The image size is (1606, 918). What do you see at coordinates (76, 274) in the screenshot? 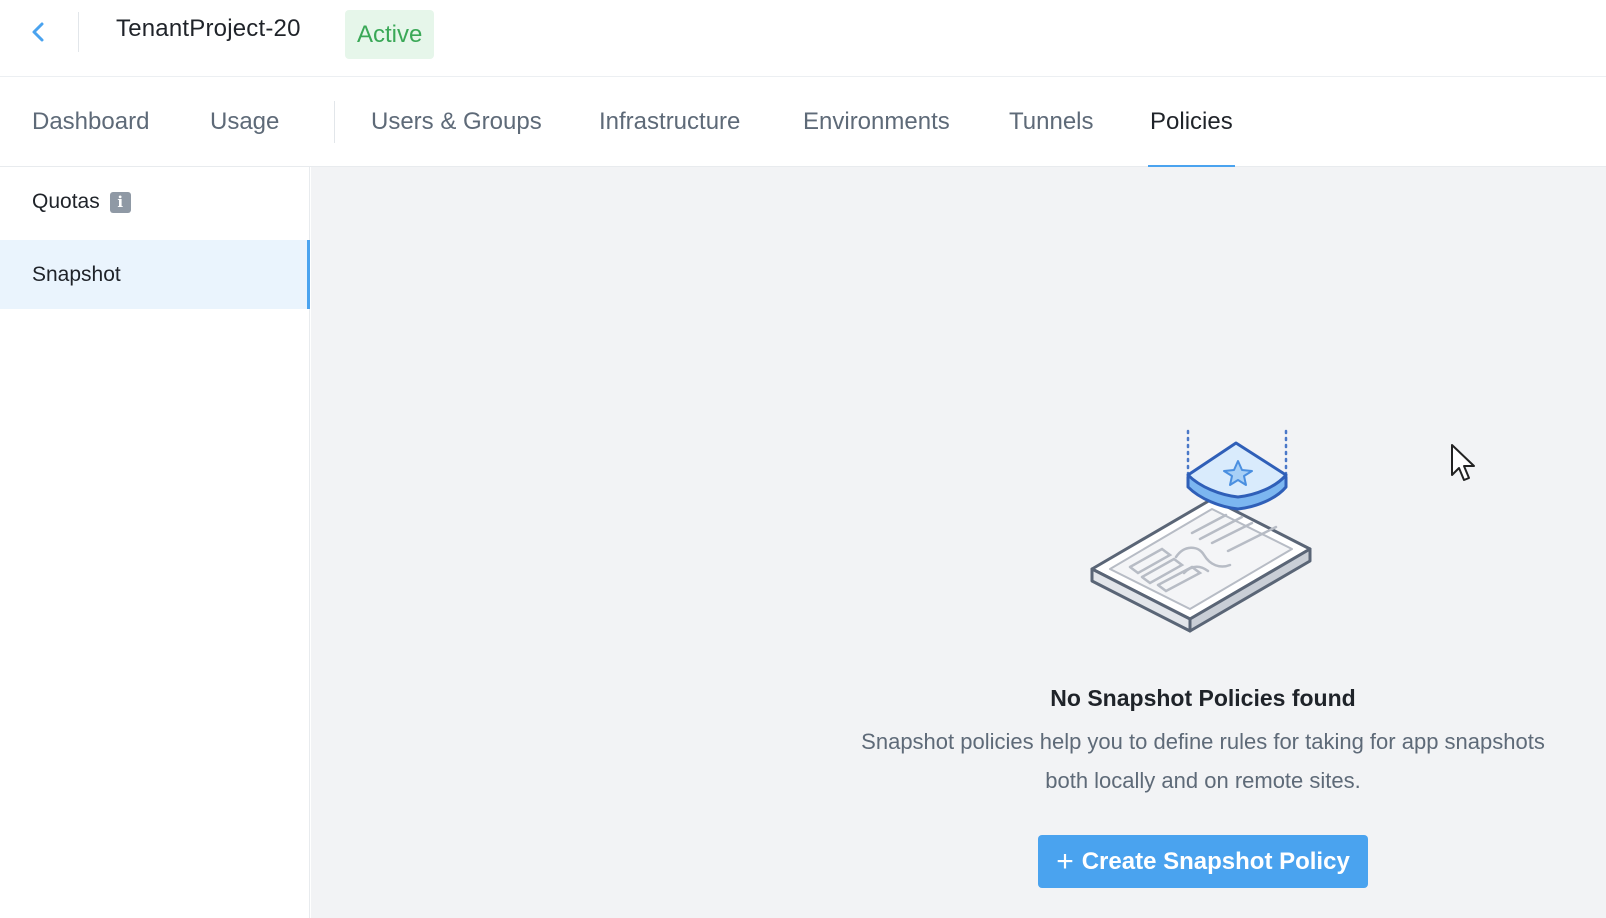
I see `sidebar-item-label: Snapshot` at bounding box center [76, 274].